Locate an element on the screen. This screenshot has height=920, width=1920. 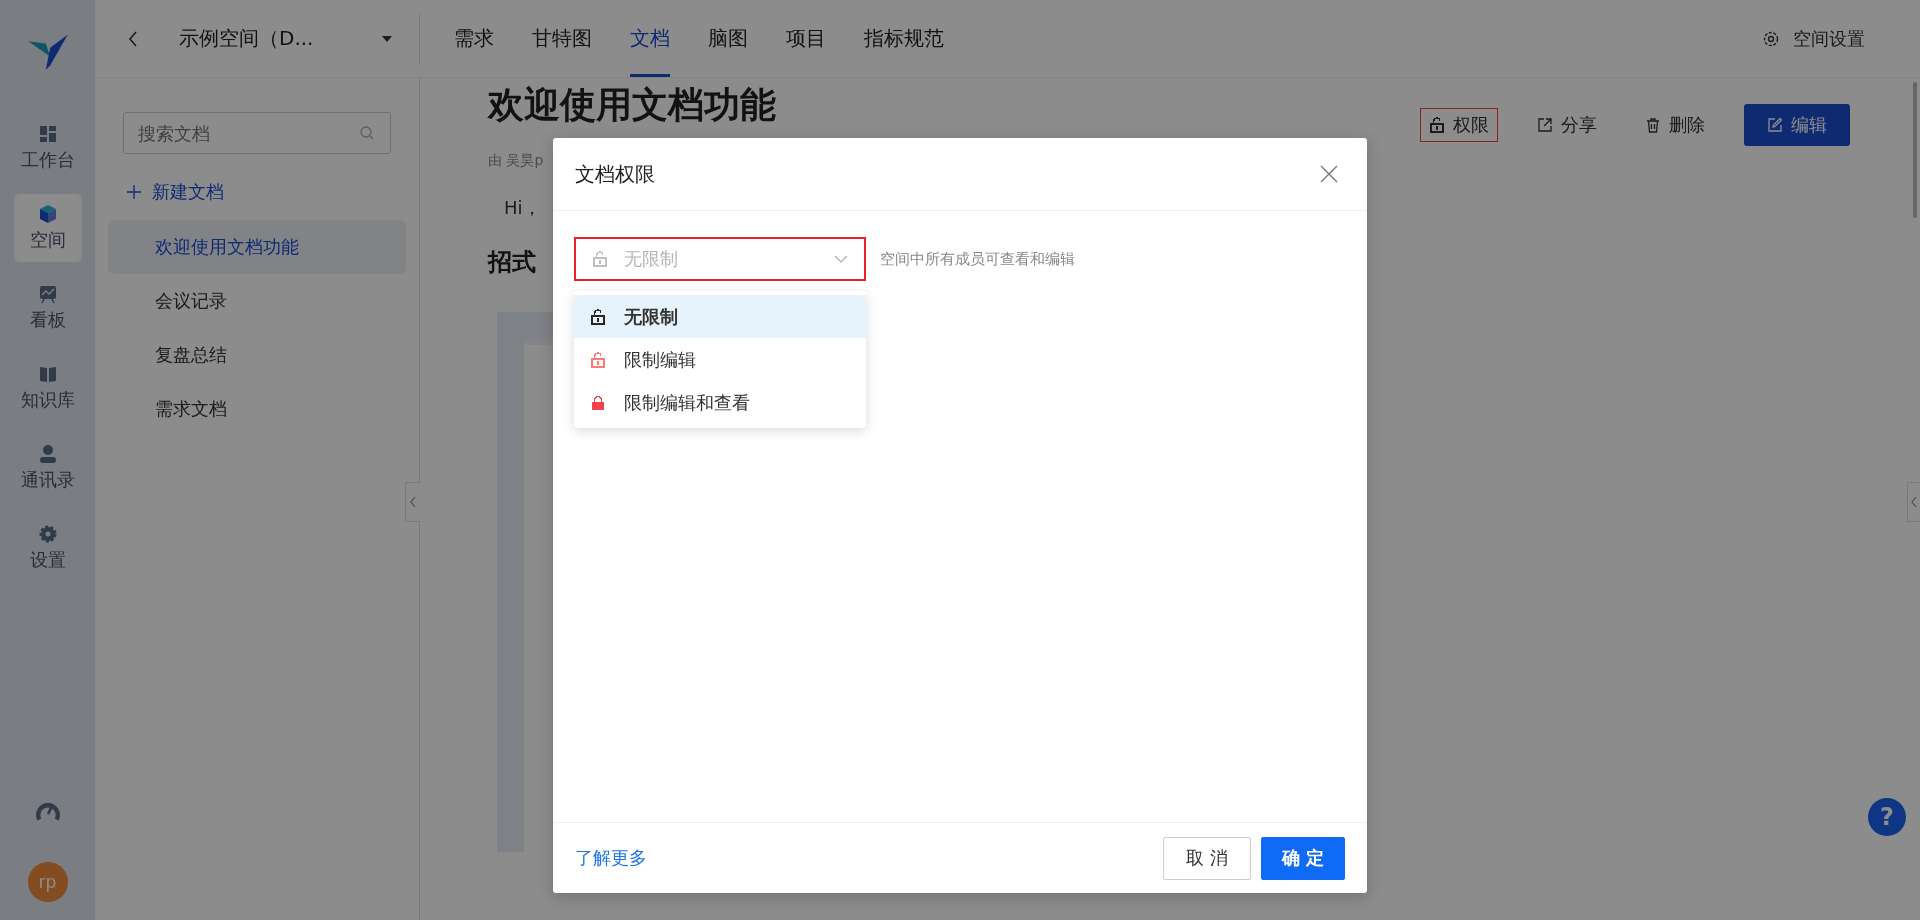
space-settings-button: 空间设置 is located at coordinates (1813, 38).